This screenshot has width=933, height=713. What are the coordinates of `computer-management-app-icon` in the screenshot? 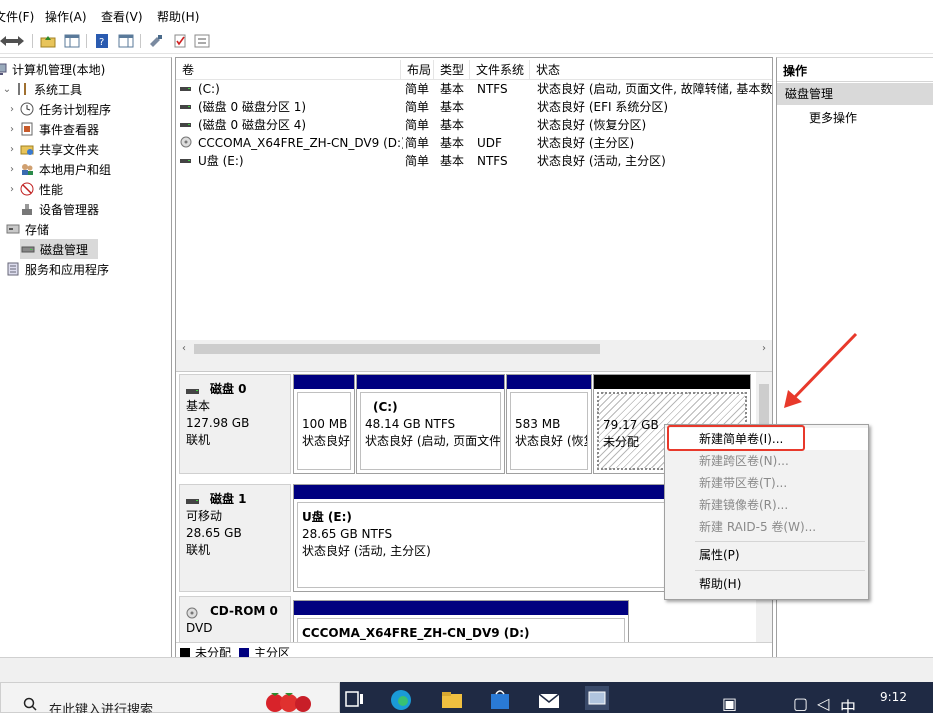 It's located at (597, 699).